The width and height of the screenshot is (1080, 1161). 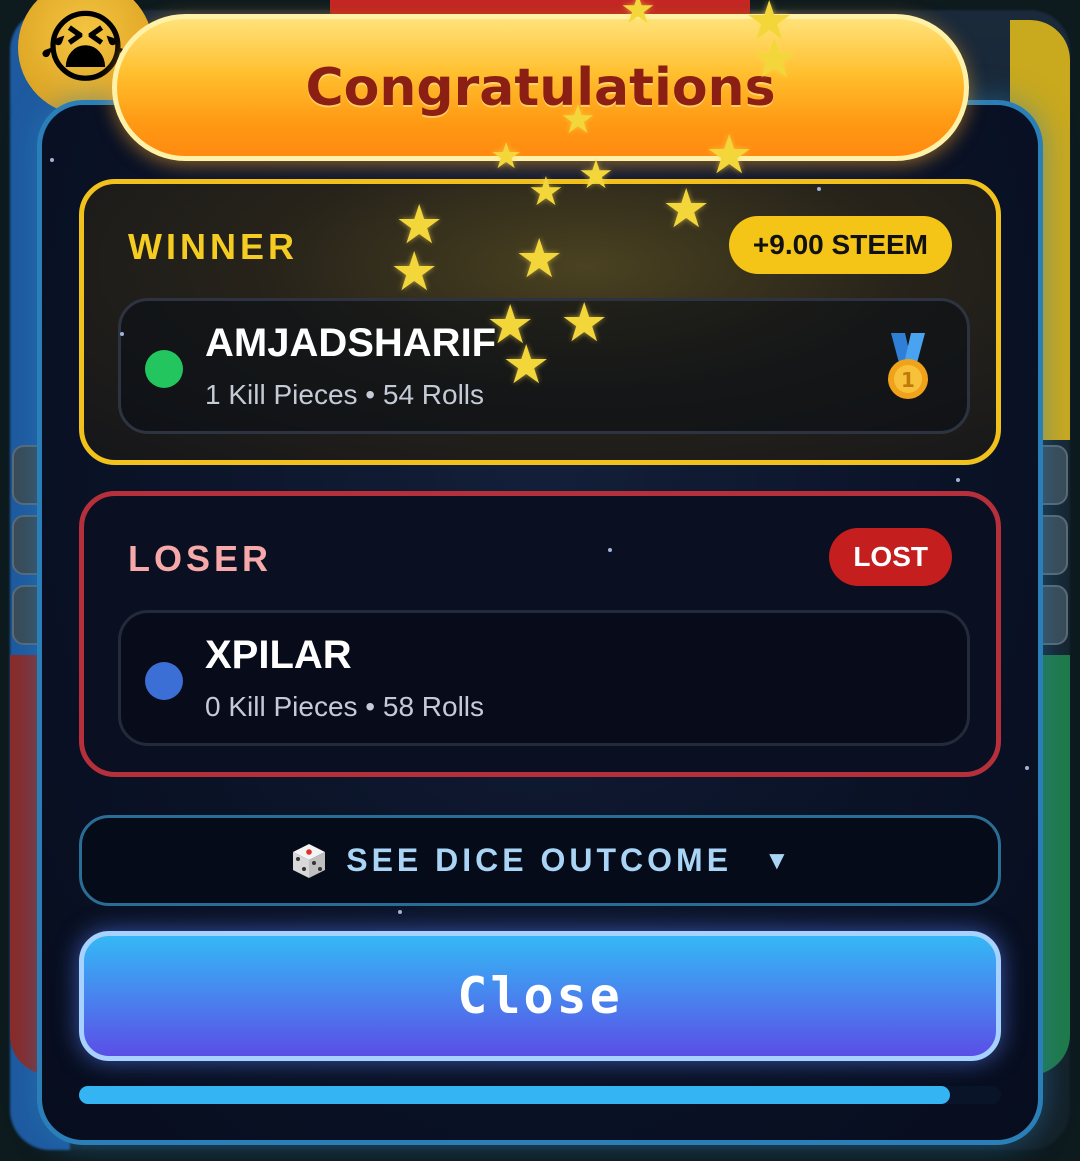 I want to click on reward-badge: +9.00 STEEM, so click(x=840, y=245).